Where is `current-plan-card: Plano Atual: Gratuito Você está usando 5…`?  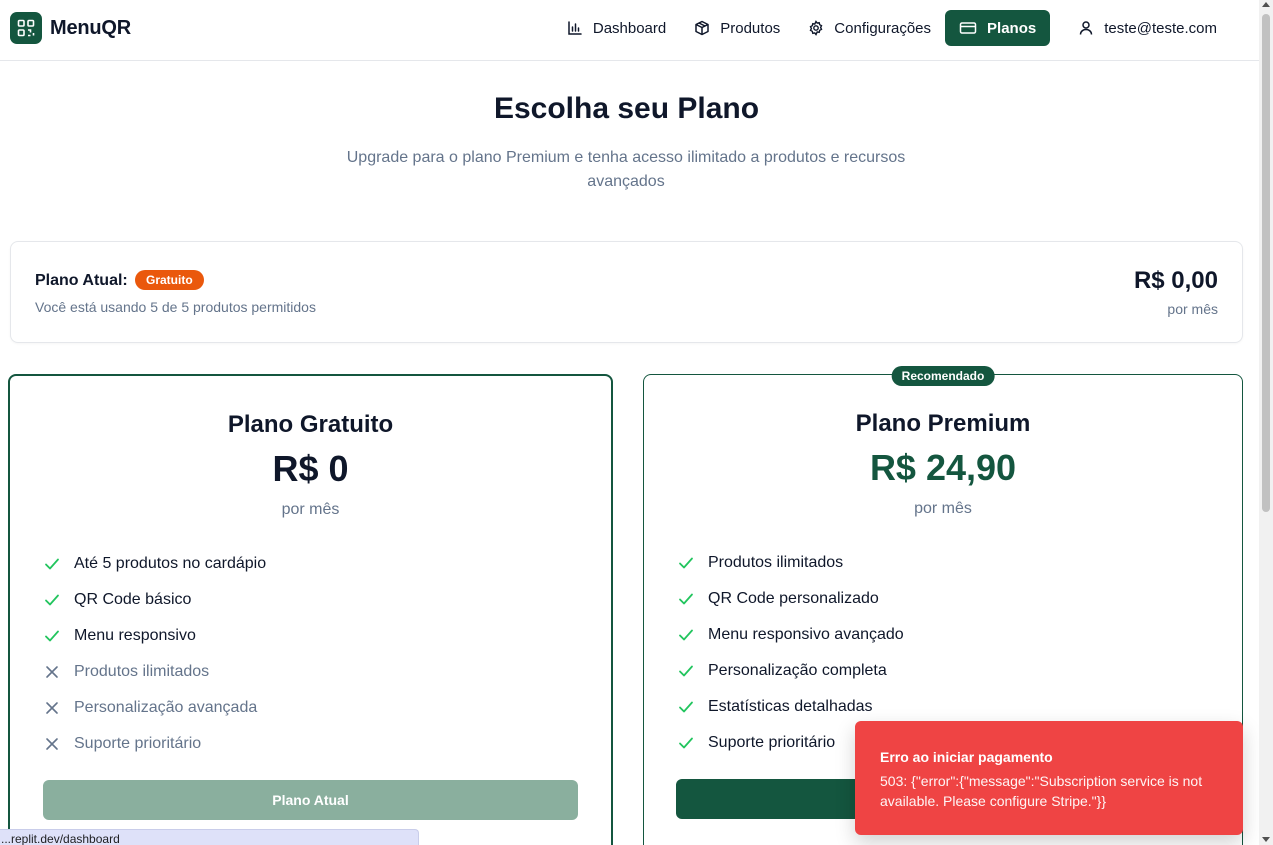
current-plan-card: Plano Atual: Gratuito Você está usando 5… is located at coordinates (626, 292).